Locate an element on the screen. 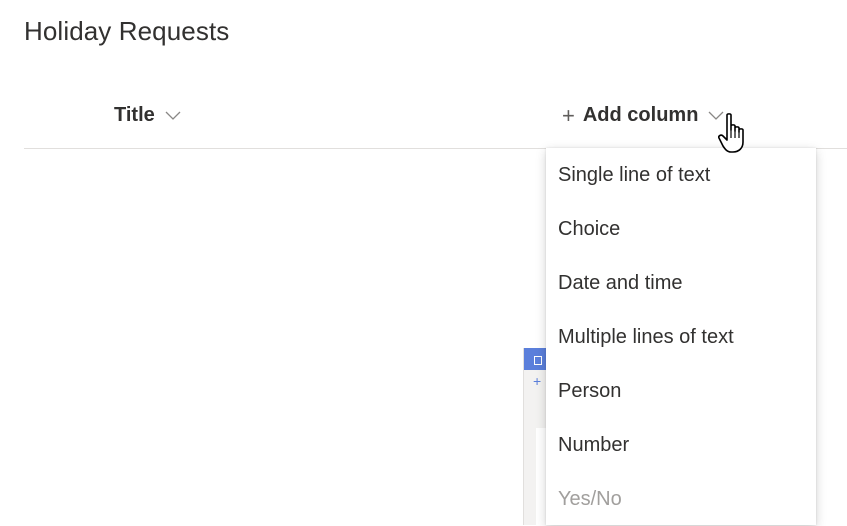  menu-item-multiple-lines-text: Multiple lines of text is located at coordinates (681, 337).